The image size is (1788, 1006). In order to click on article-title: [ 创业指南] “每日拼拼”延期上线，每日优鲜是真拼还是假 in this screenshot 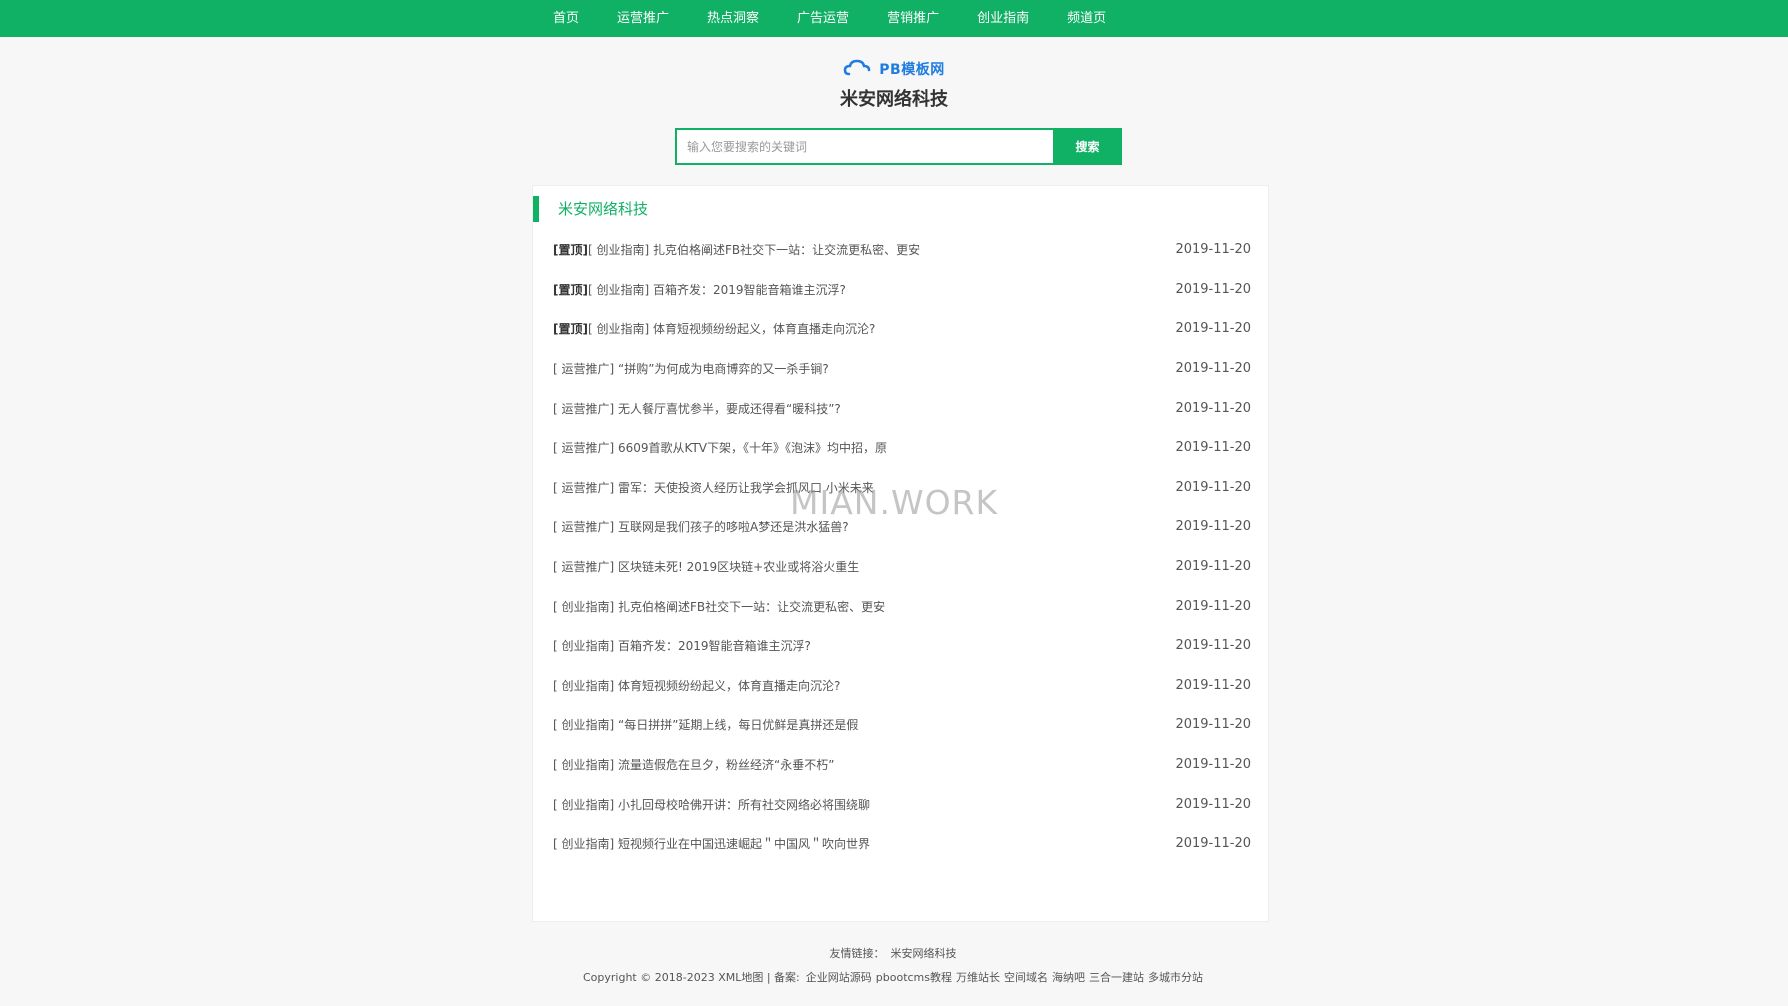, I will do `click(705, 724)`.